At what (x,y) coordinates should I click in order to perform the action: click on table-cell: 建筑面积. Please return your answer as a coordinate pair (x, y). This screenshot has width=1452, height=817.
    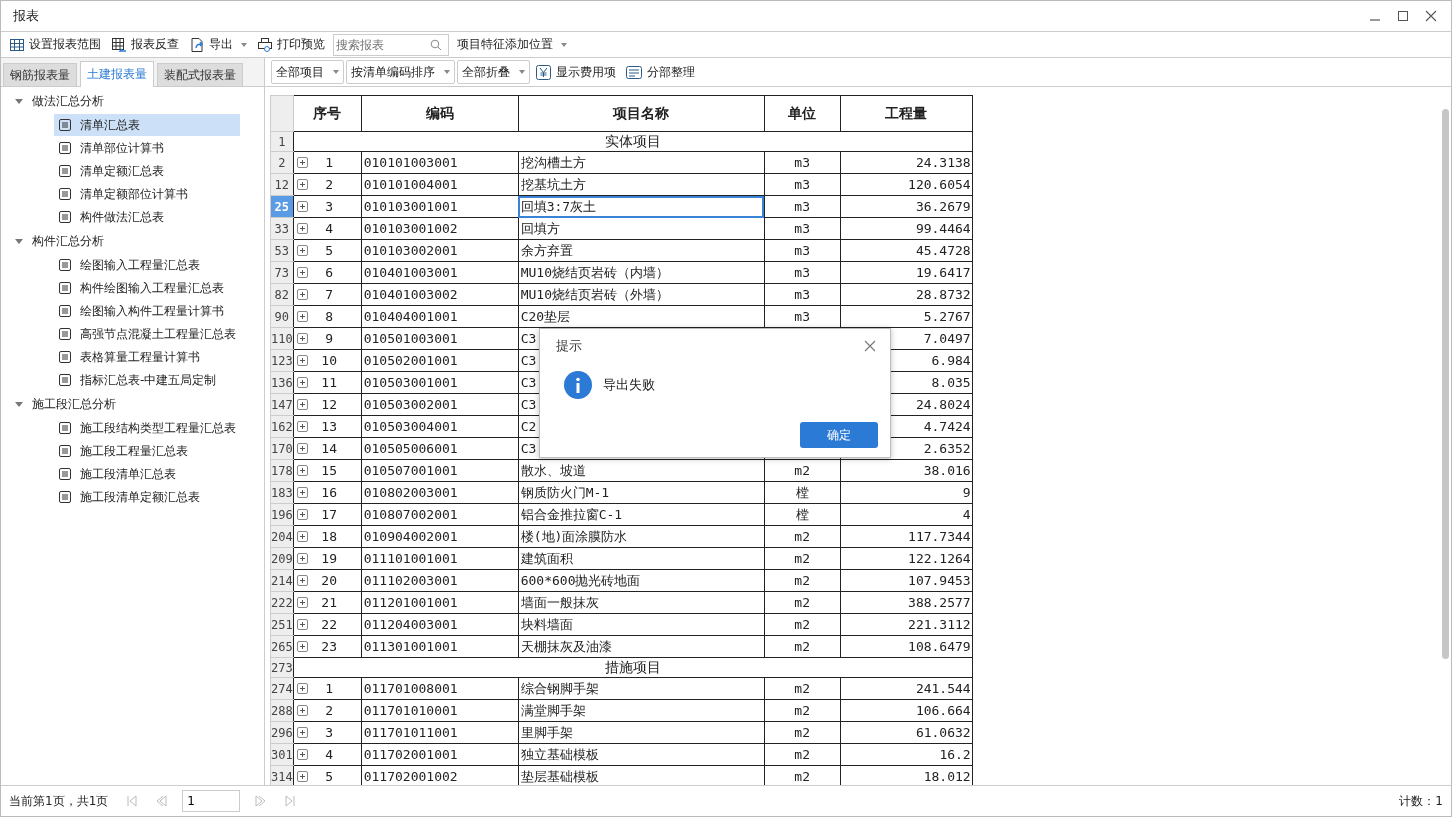
    Looking at the image, I should click on (641, 558).